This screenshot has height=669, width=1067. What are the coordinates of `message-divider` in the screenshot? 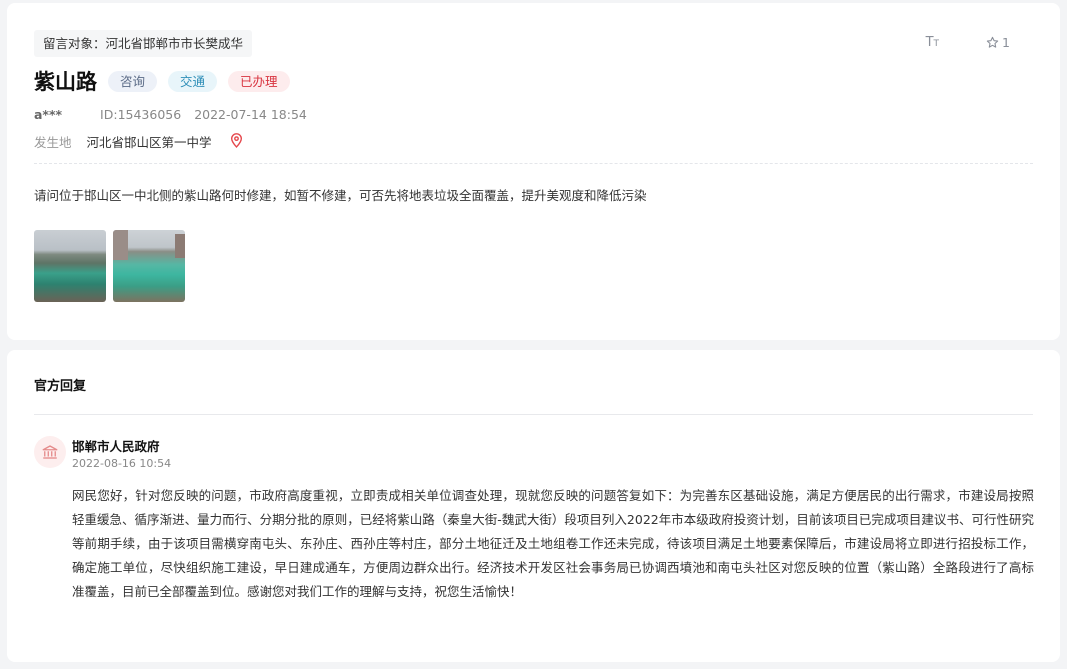 It's located at (533, 163).